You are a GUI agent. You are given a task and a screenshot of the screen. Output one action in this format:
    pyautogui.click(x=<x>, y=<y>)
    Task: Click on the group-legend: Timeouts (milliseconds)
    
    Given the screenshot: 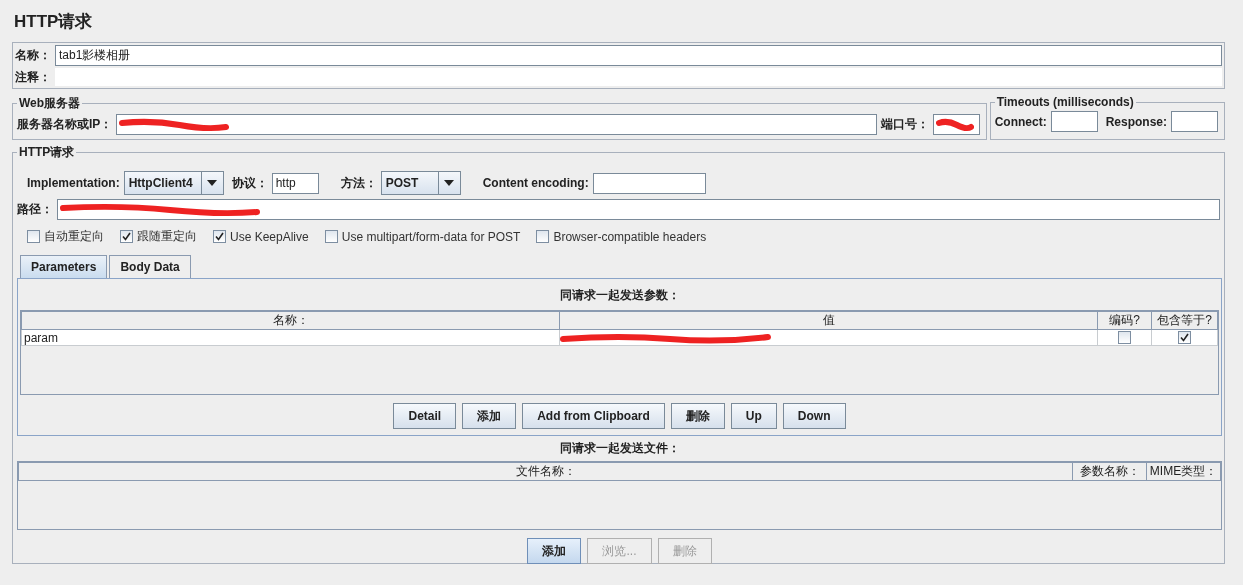 What is the action you would take?
    pyautogui.click(x=1065, y=102)
    